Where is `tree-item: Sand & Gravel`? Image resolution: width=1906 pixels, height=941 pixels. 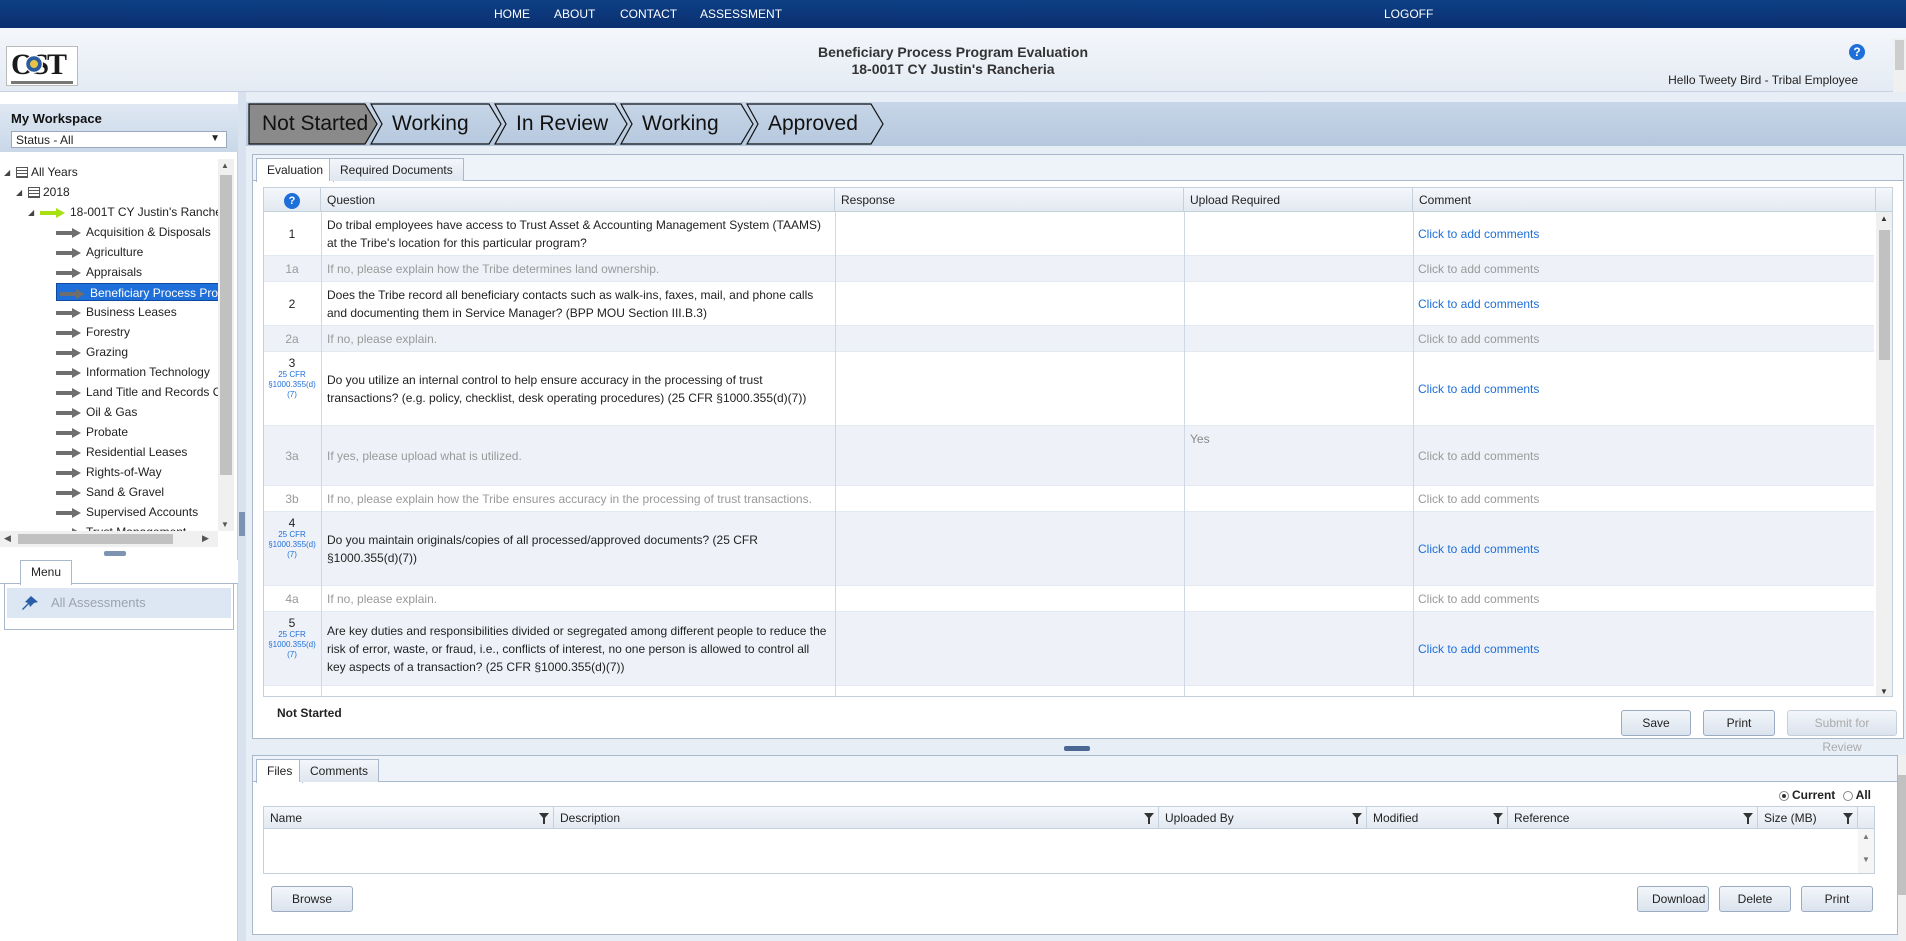 tree-item: Sand & Gravel is located at coordinates (110, 492).